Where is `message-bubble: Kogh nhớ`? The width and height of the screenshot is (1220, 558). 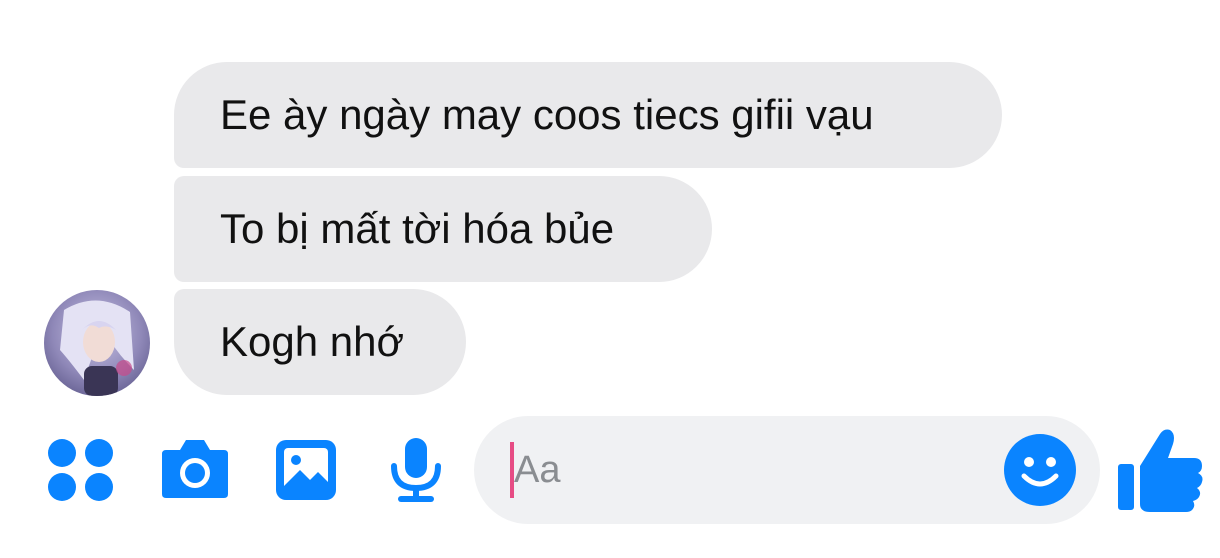
message-bubble: Kogh nhớ is located at coordinates (320, 342).